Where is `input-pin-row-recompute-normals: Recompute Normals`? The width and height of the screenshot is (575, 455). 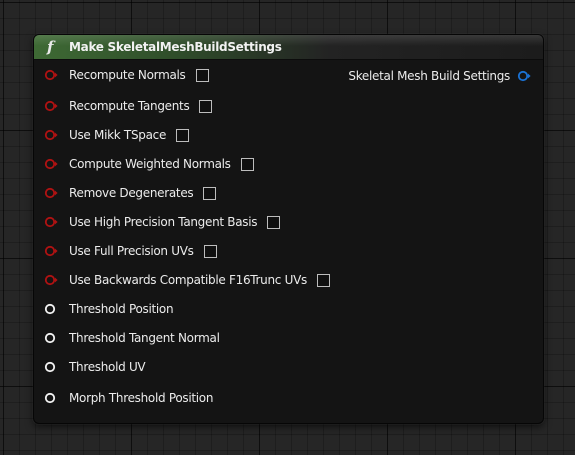 input-pin-row-recompute-normals: Recompute Normals is located at coordinates (126, 75).